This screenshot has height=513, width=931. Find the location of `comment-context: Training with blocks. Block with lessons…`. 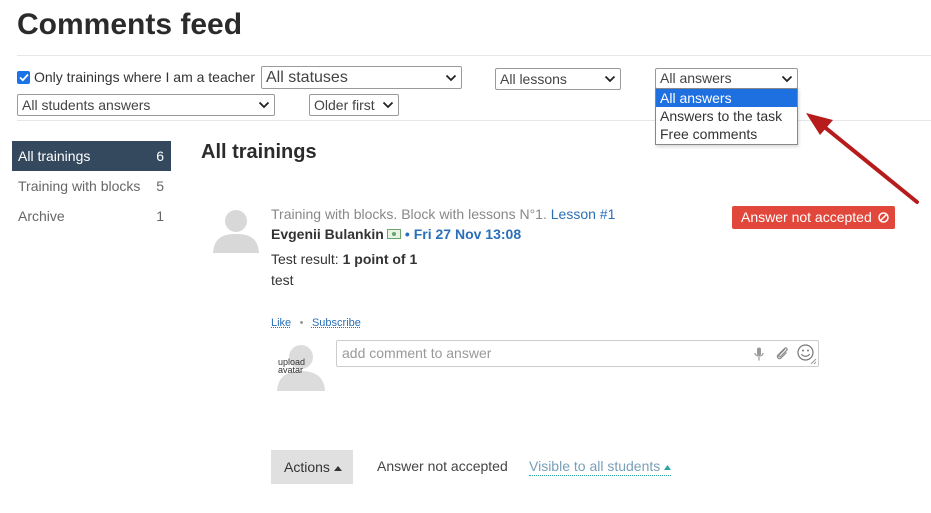

comment-context: Training with blocks. Block with lessons… is located at coordinates (443, 214).